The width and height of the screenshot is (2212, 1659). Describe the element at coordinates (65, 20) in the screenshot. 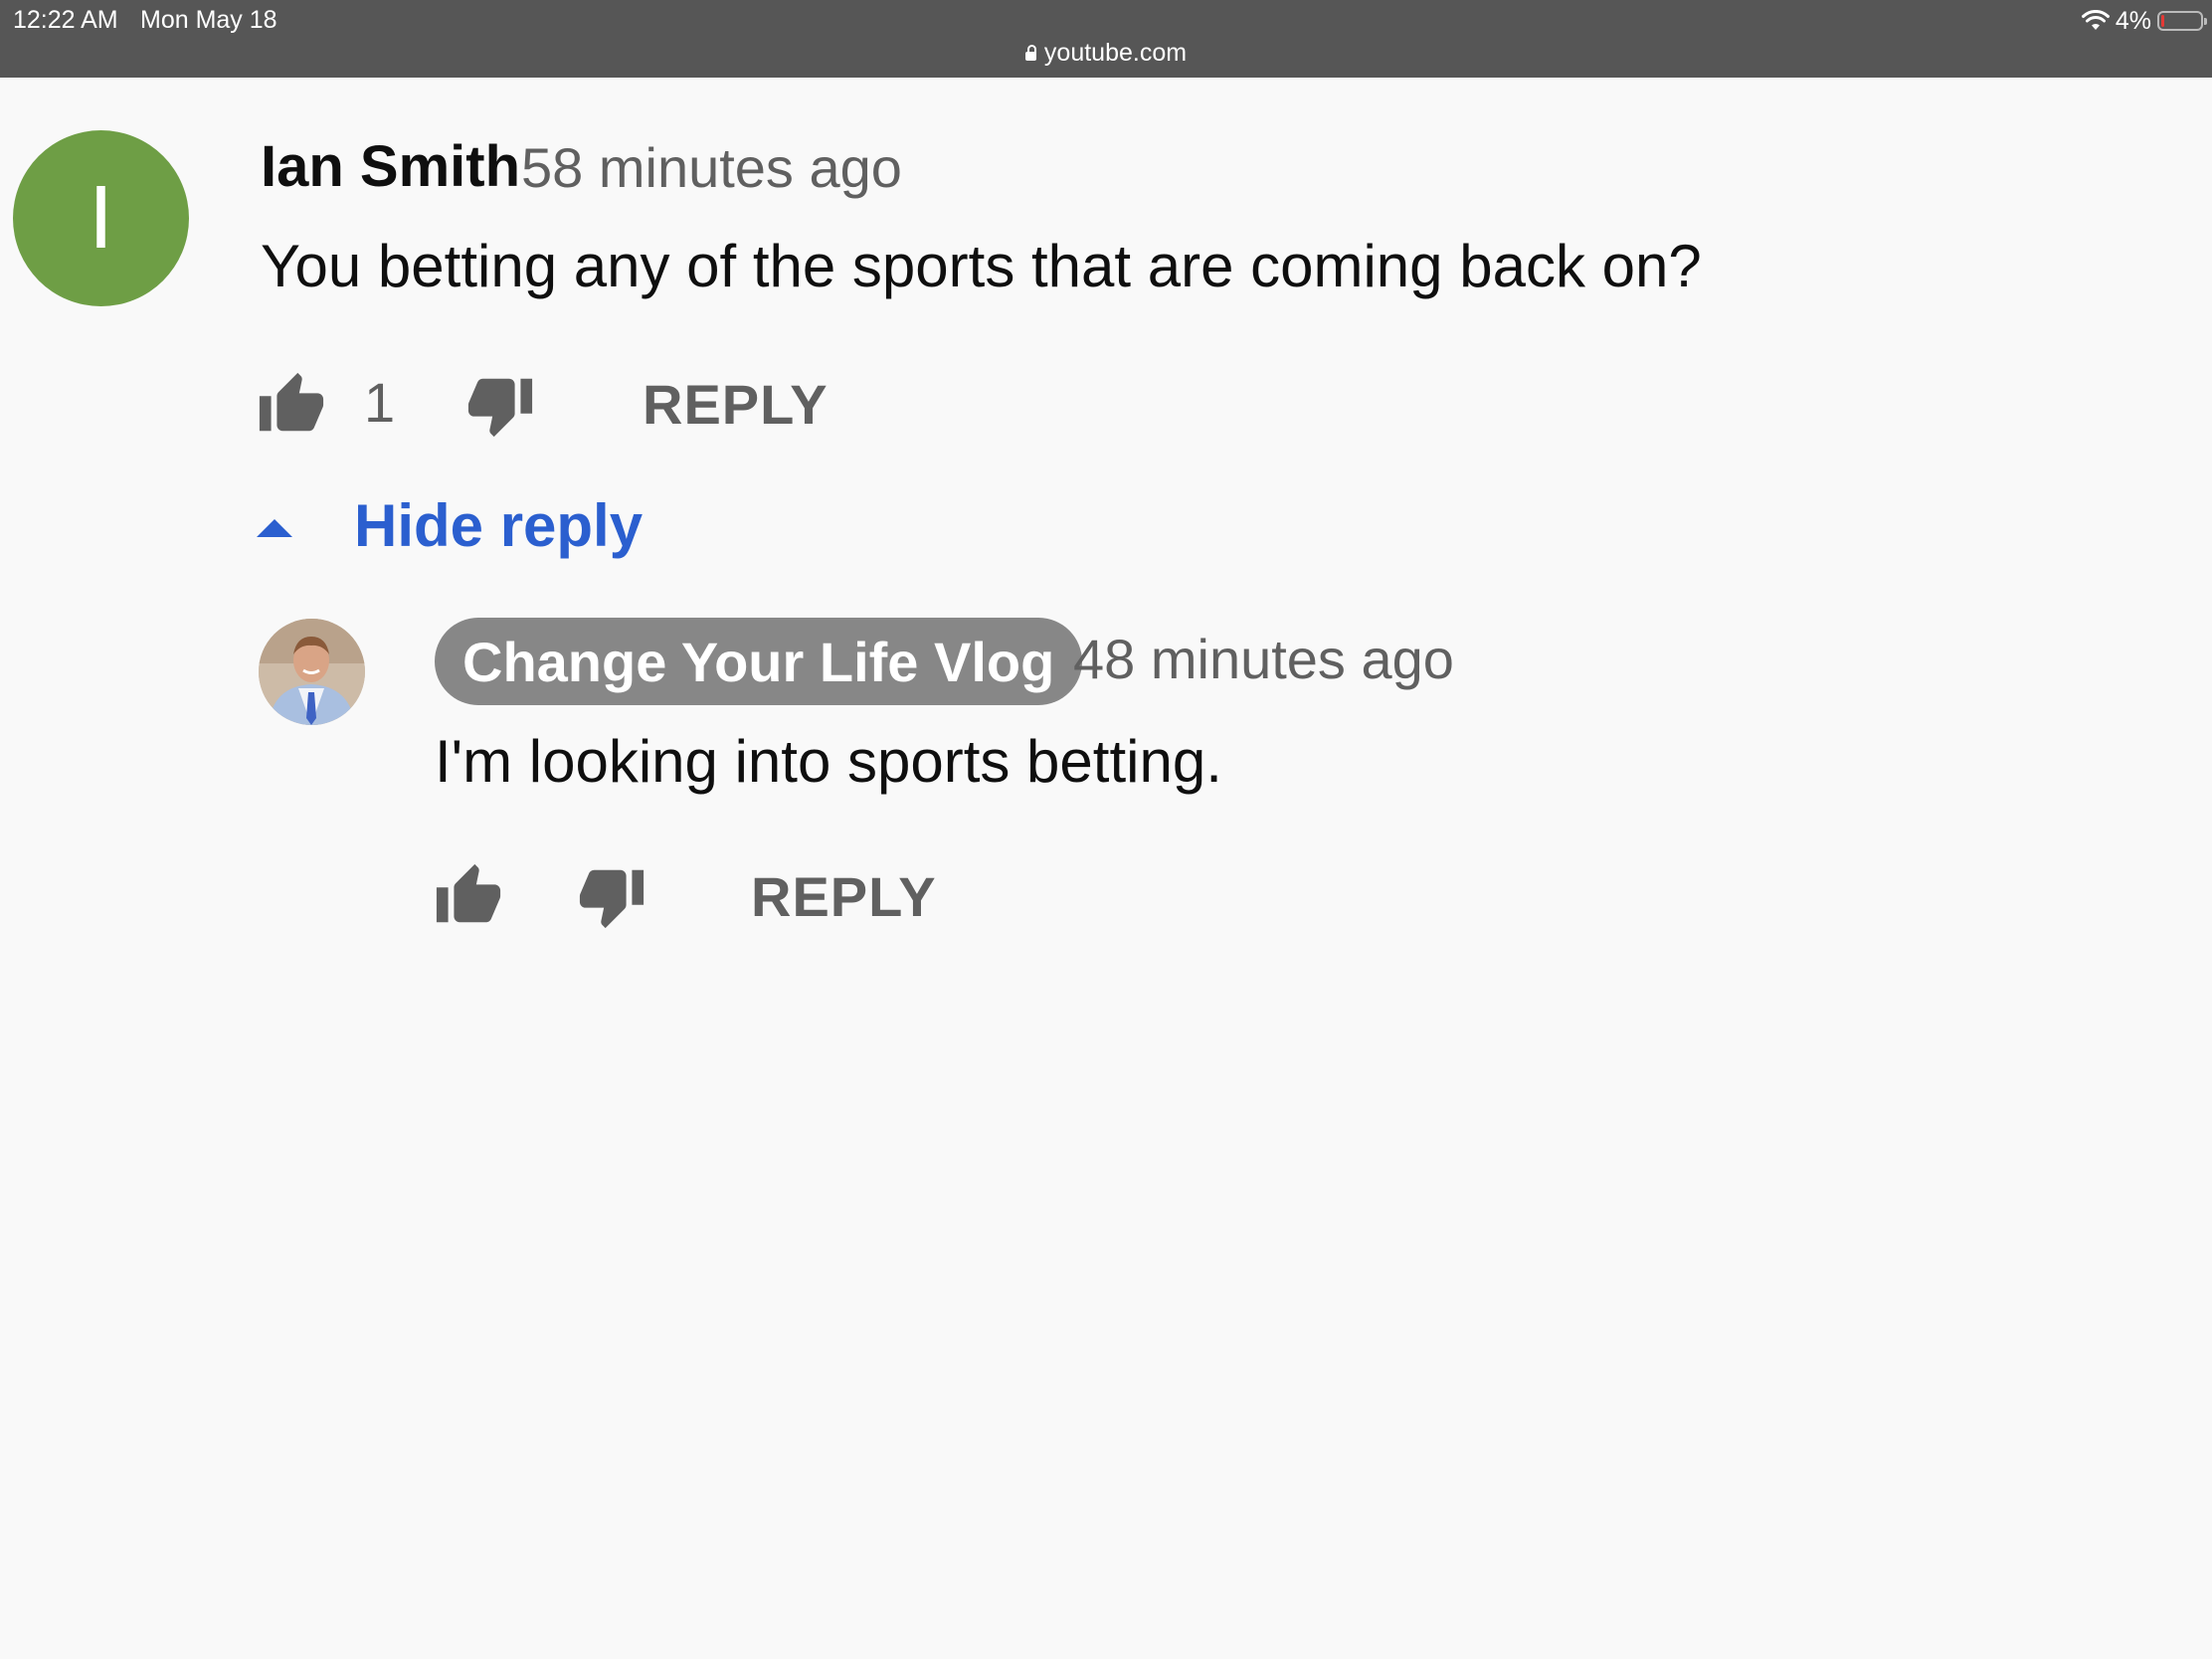

I see `status-time: 12:22 AM` at that location.